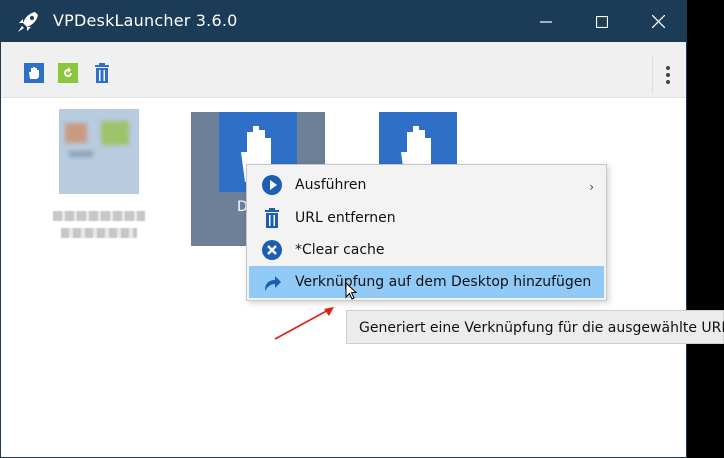  I want to click on maximize-button, so click(602, 21).